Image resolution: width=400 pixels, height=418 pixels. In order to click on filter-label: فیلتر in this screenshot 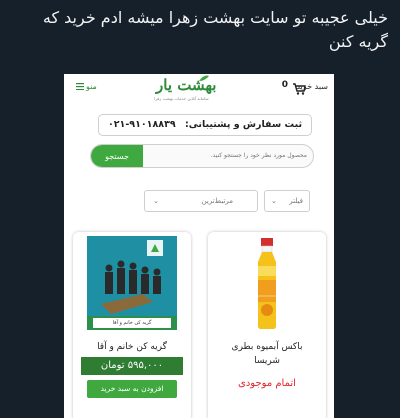, I will do `click(296, 201)`.